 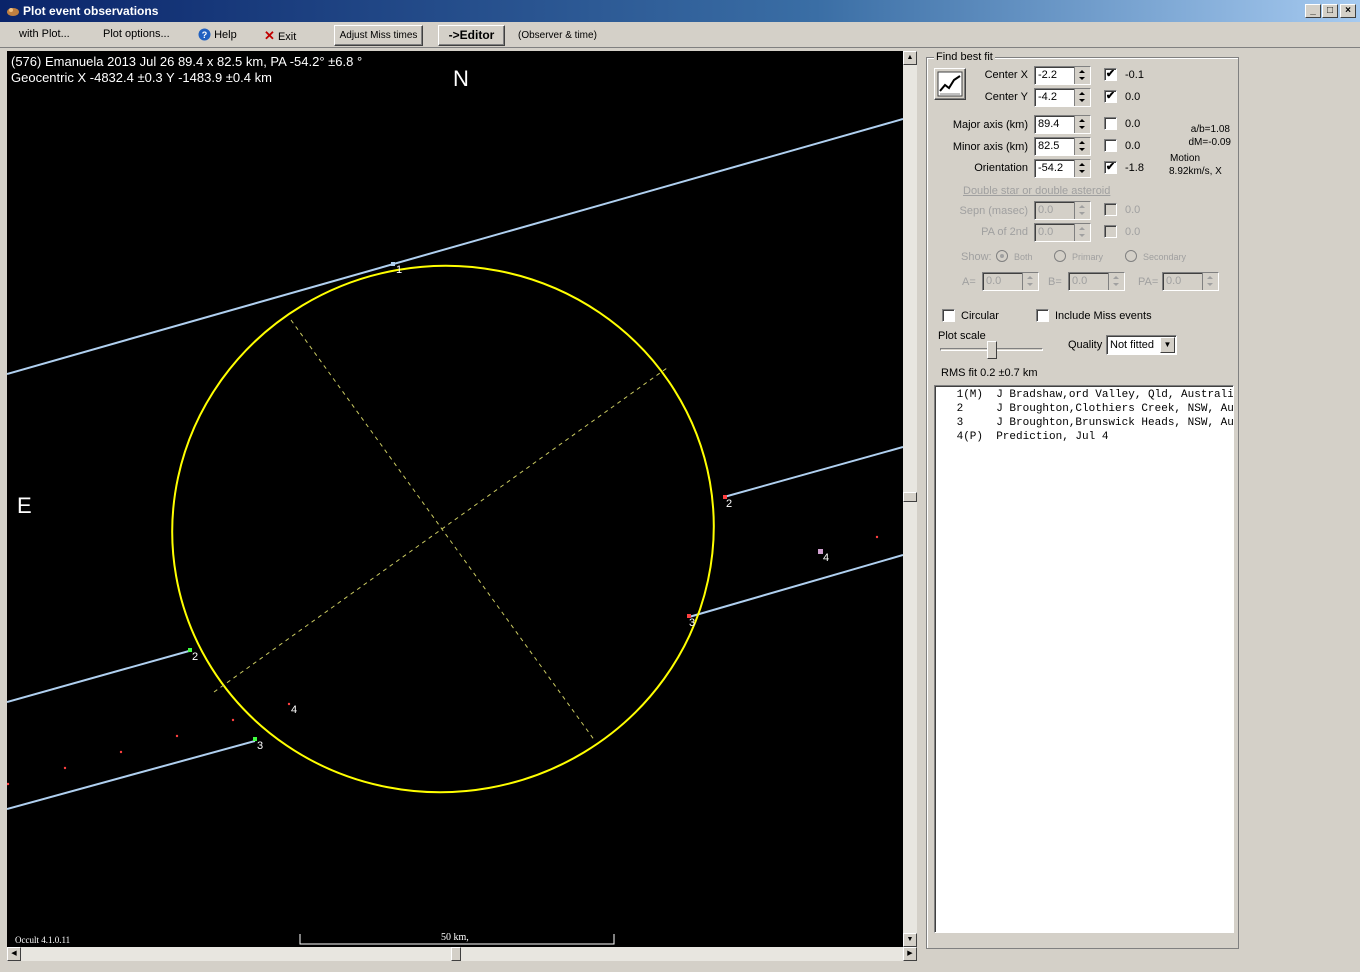 What do you see at coordinates (910, 58) in the screenshot?
I see `scroll-up-icon: ▲` at bounding box center [910, 58].